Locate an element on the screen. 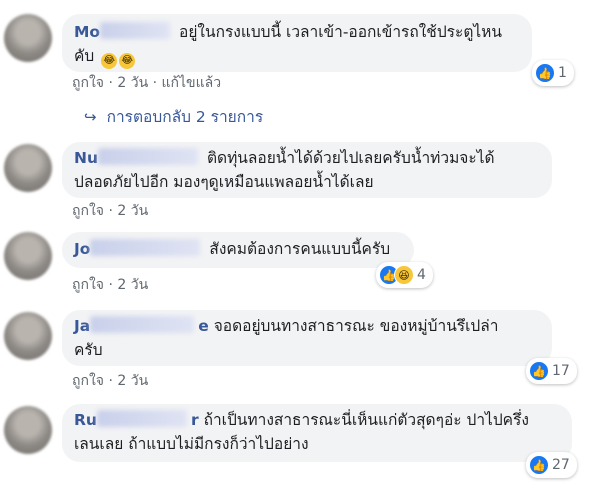  reply-arrow-icon: ↪ is located at coordinates (90, 116).